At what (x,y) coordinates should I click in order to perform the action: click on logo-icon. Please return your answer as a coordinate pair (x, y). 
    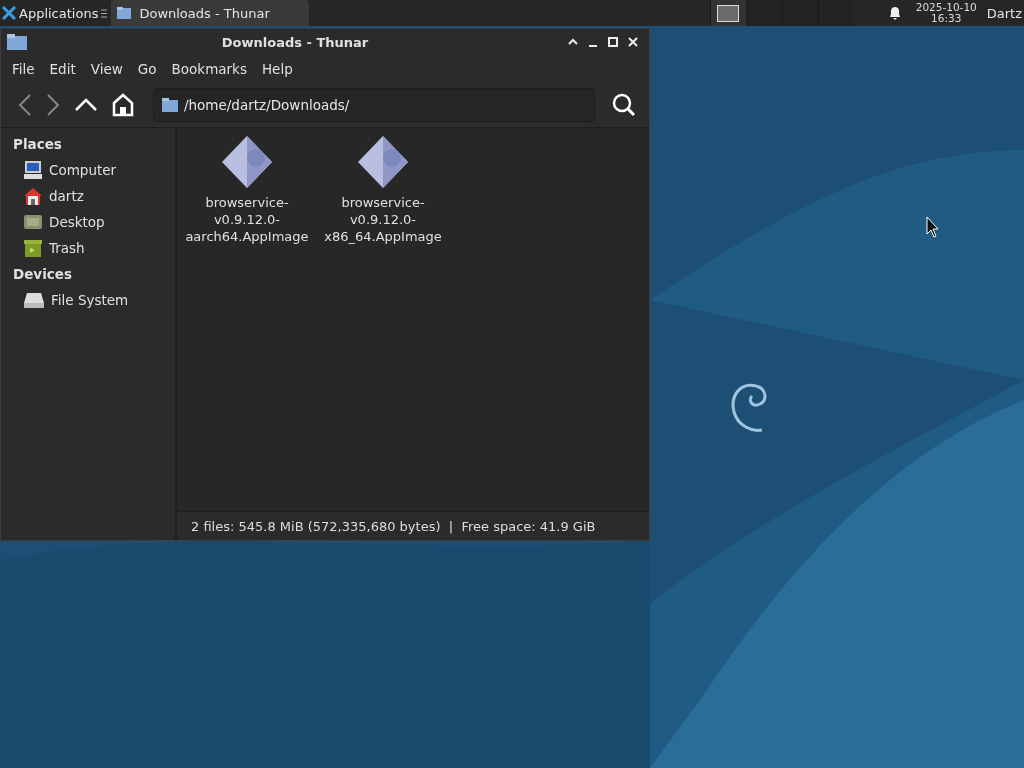
    Looking at the image, I should click on (9, 13).